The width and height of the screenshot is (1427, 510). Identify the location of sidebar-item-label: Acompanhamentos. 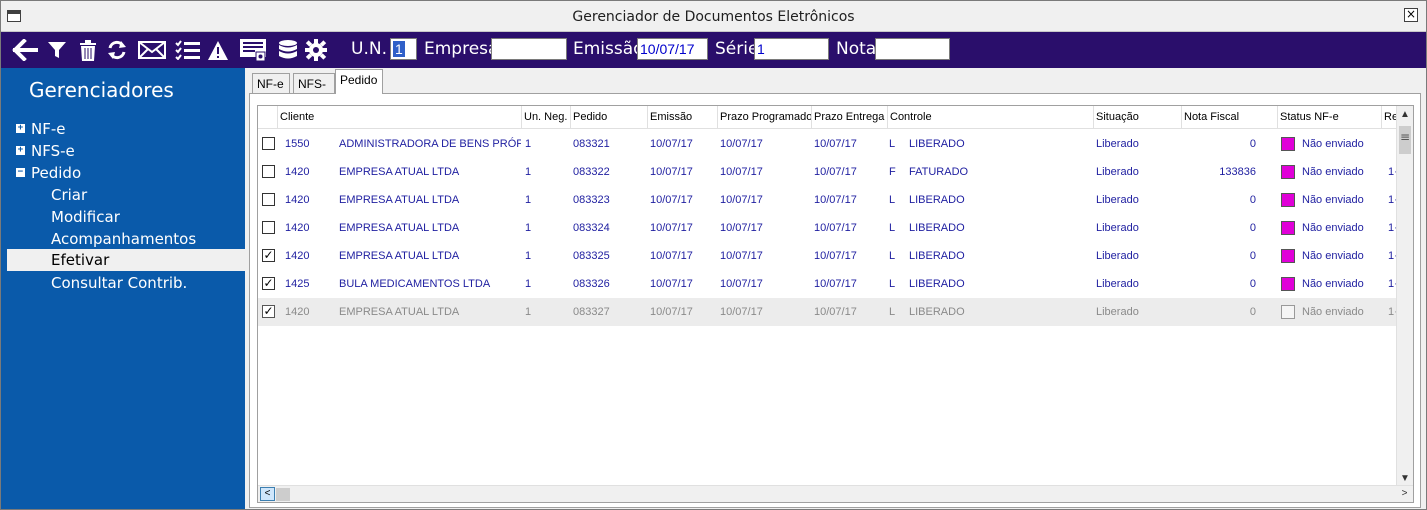
(124, 239).